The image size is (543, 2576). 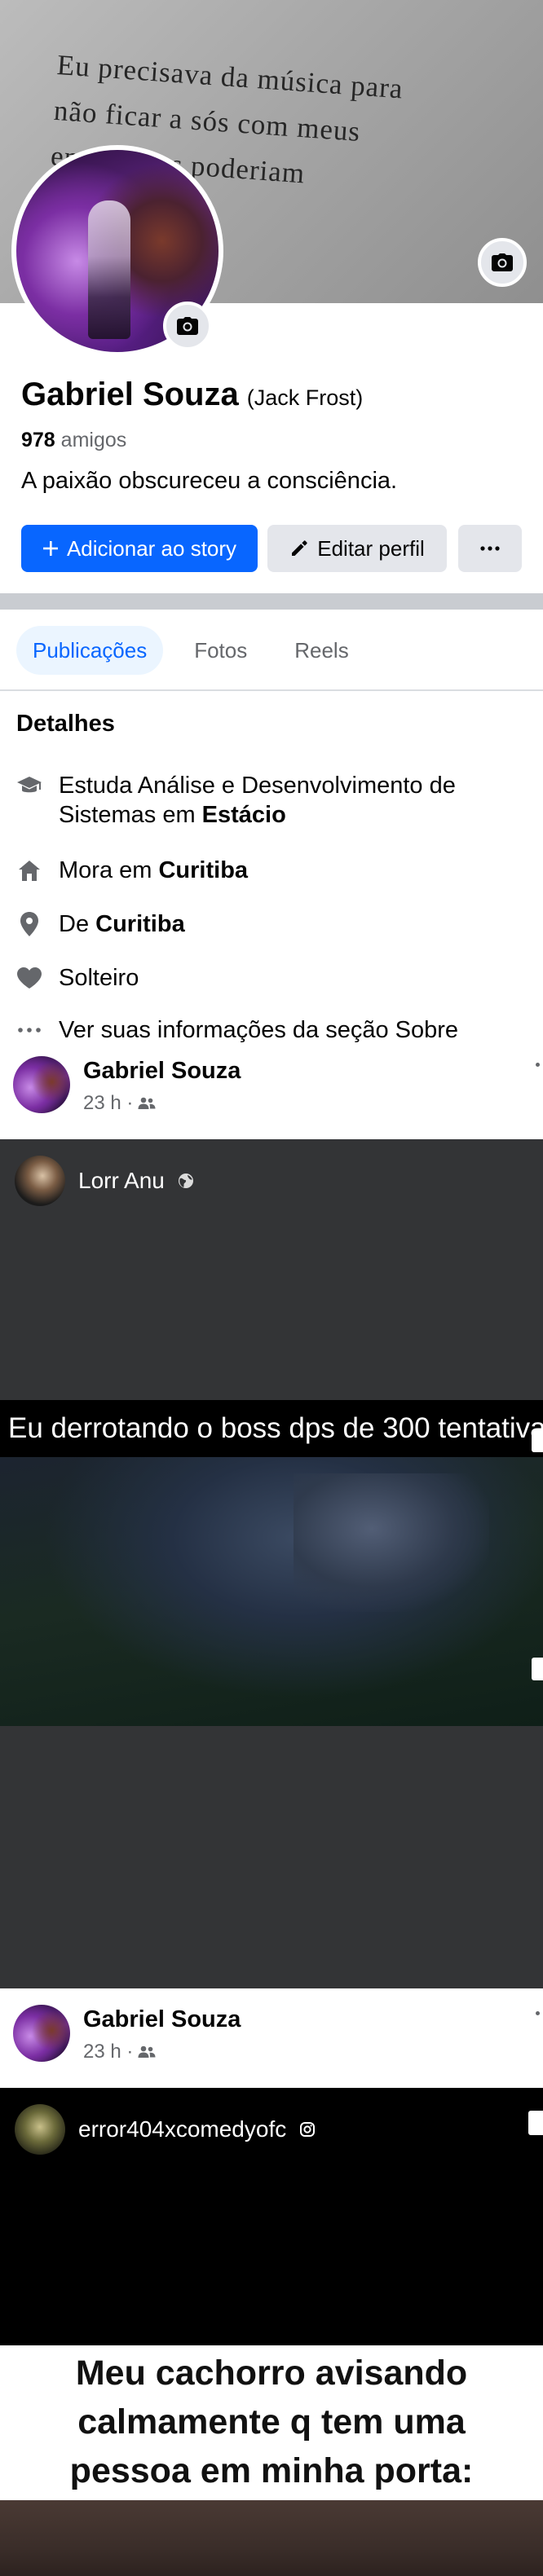 What do you see at coordinates (90, 651) in the screenshot?
I see `tab-publicacoes: Publicações` at bounding box center [90, 651].